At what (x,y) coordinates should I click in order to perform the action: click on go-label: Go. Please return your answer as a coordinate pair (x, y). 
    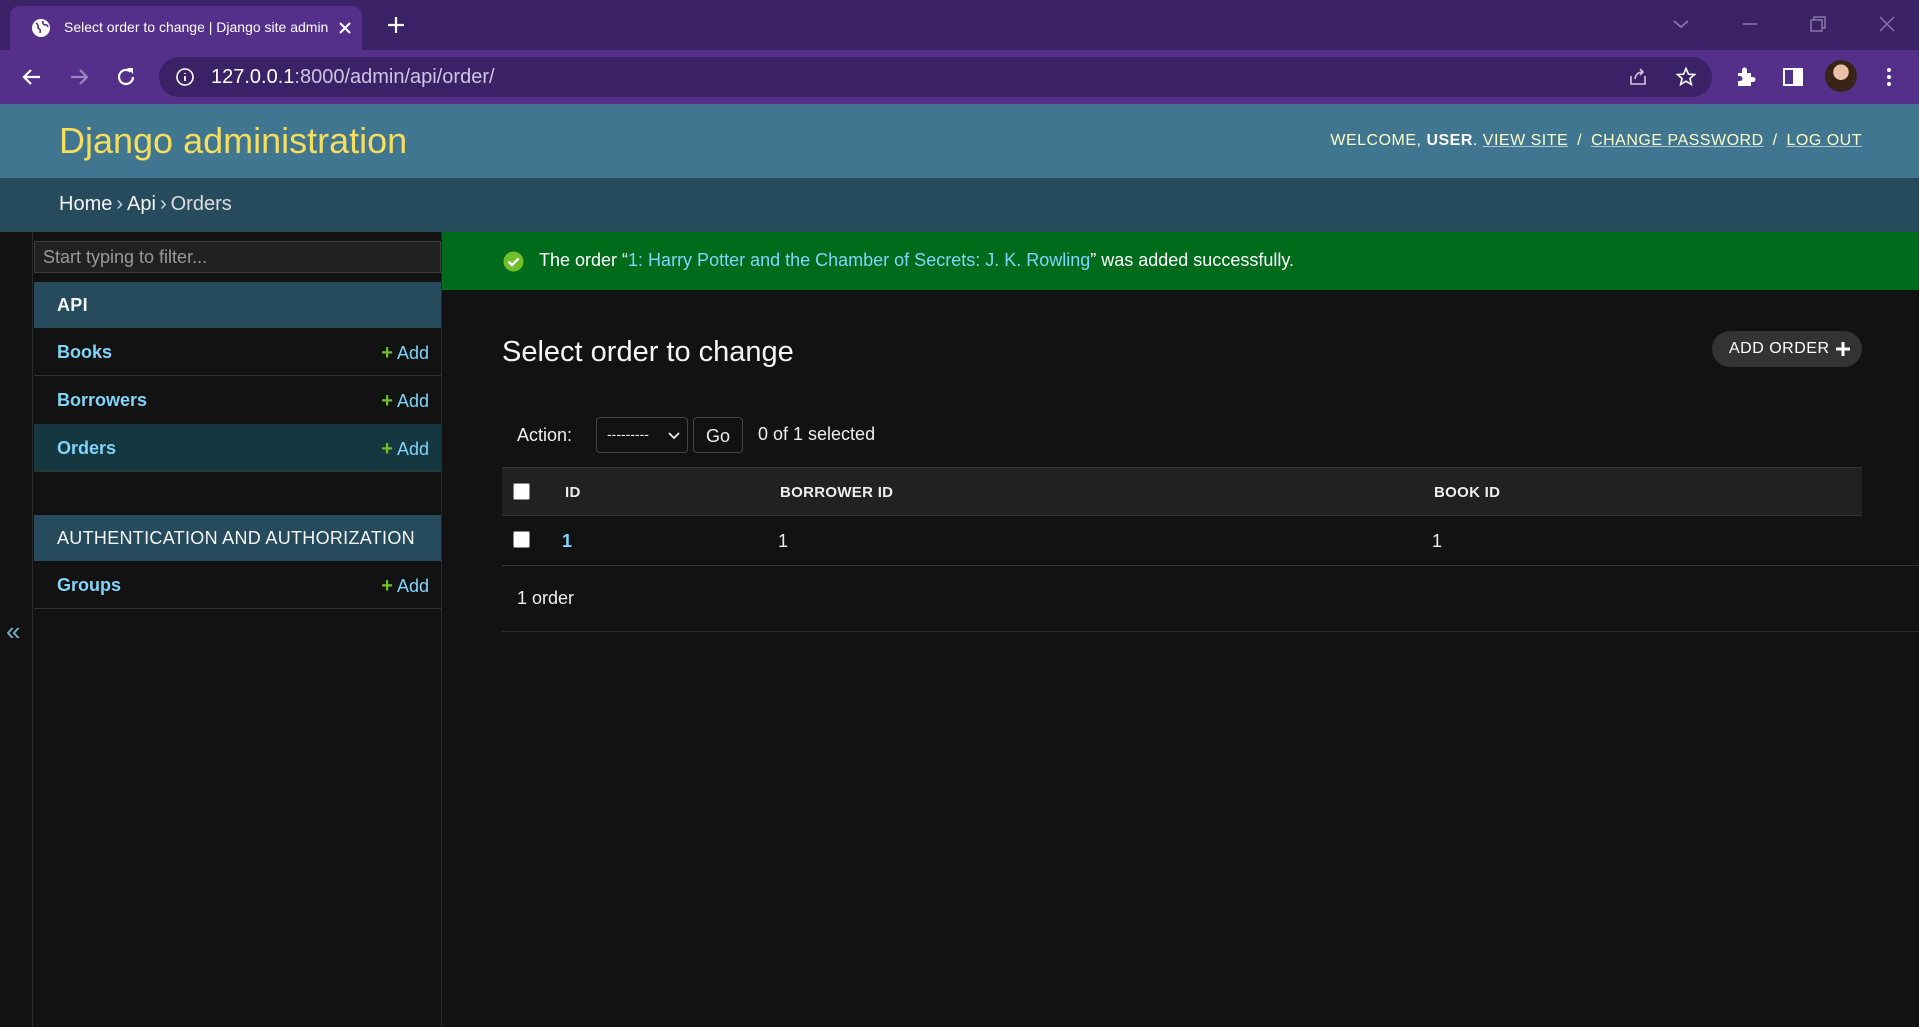
    Looking at the image, I should click on (718, 436).